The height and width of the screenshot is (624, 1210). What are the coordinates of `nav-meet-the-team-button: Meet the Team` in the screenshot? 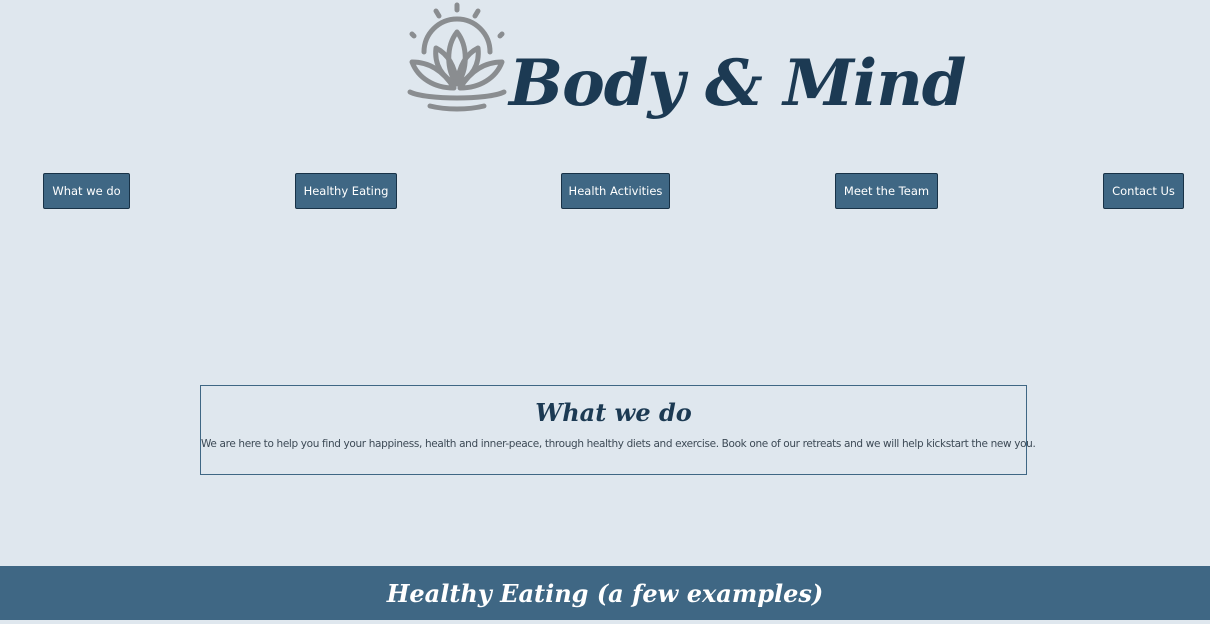 It's located at (886, 191).